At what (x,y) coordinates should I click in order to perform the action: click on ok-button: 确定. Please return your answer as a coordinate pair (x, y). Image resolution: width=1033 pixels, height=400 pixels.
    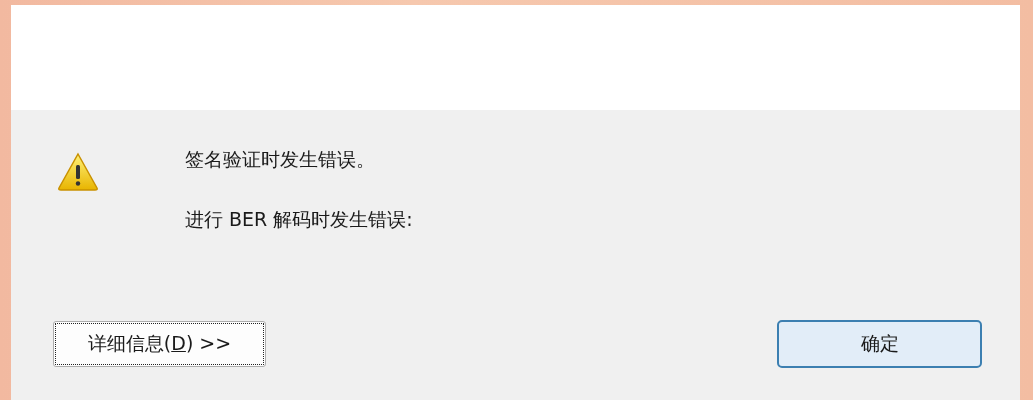
    Looking at the image, I should click on (879, 344).